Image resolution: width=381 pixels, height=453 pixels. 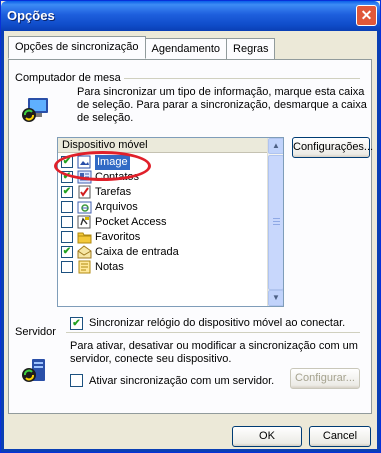 What do you see at coordinates (267, 436) in the screenshot?
I see `ok-button: OK` at bounding box center [267, 436].